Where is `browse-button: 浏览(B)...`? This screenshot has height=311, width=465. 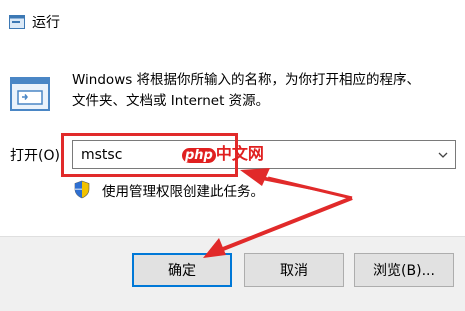
browse-button: 浏览(B)... is located at coordinates (404, 270).